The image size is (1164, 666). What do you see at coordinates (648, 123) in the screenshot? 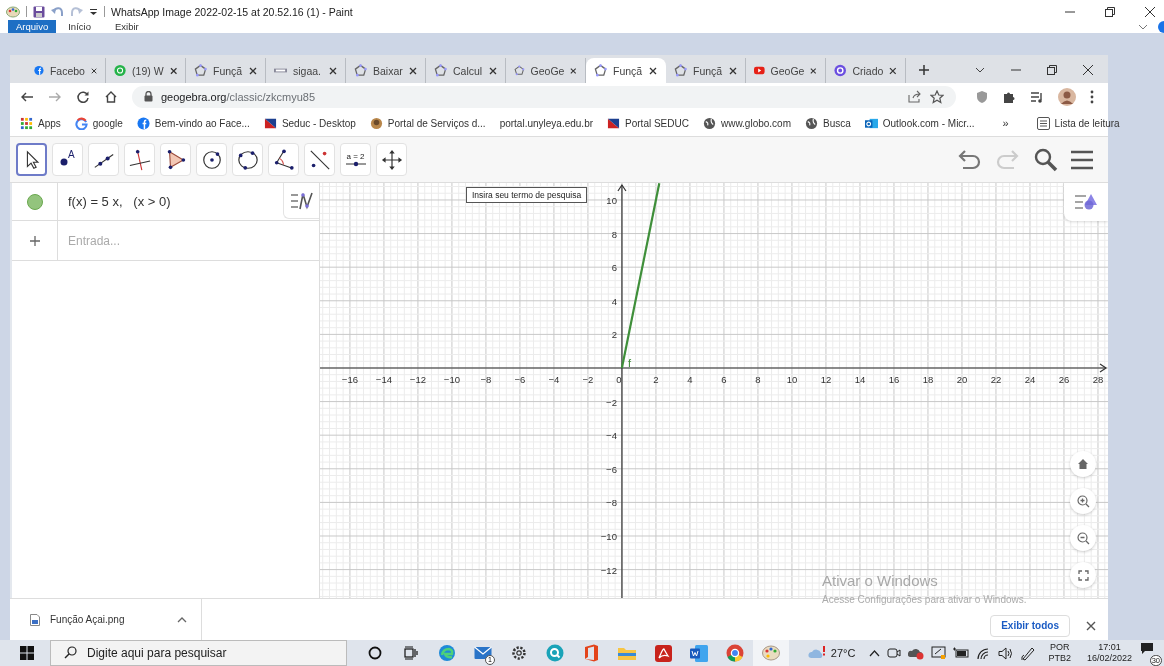
I see `bookmark-link: Portal SEDUC` at bounding box center [648, 123].